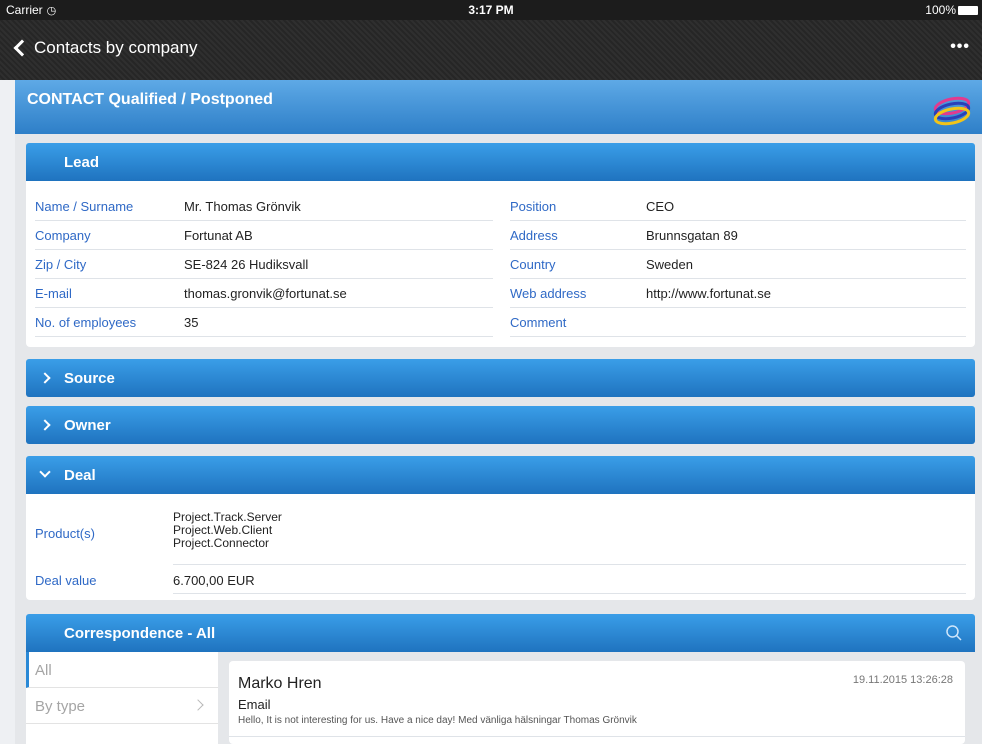 This screenshot has width=982, height=744. I want to click on products-label: Product(s), so click(65, 533).